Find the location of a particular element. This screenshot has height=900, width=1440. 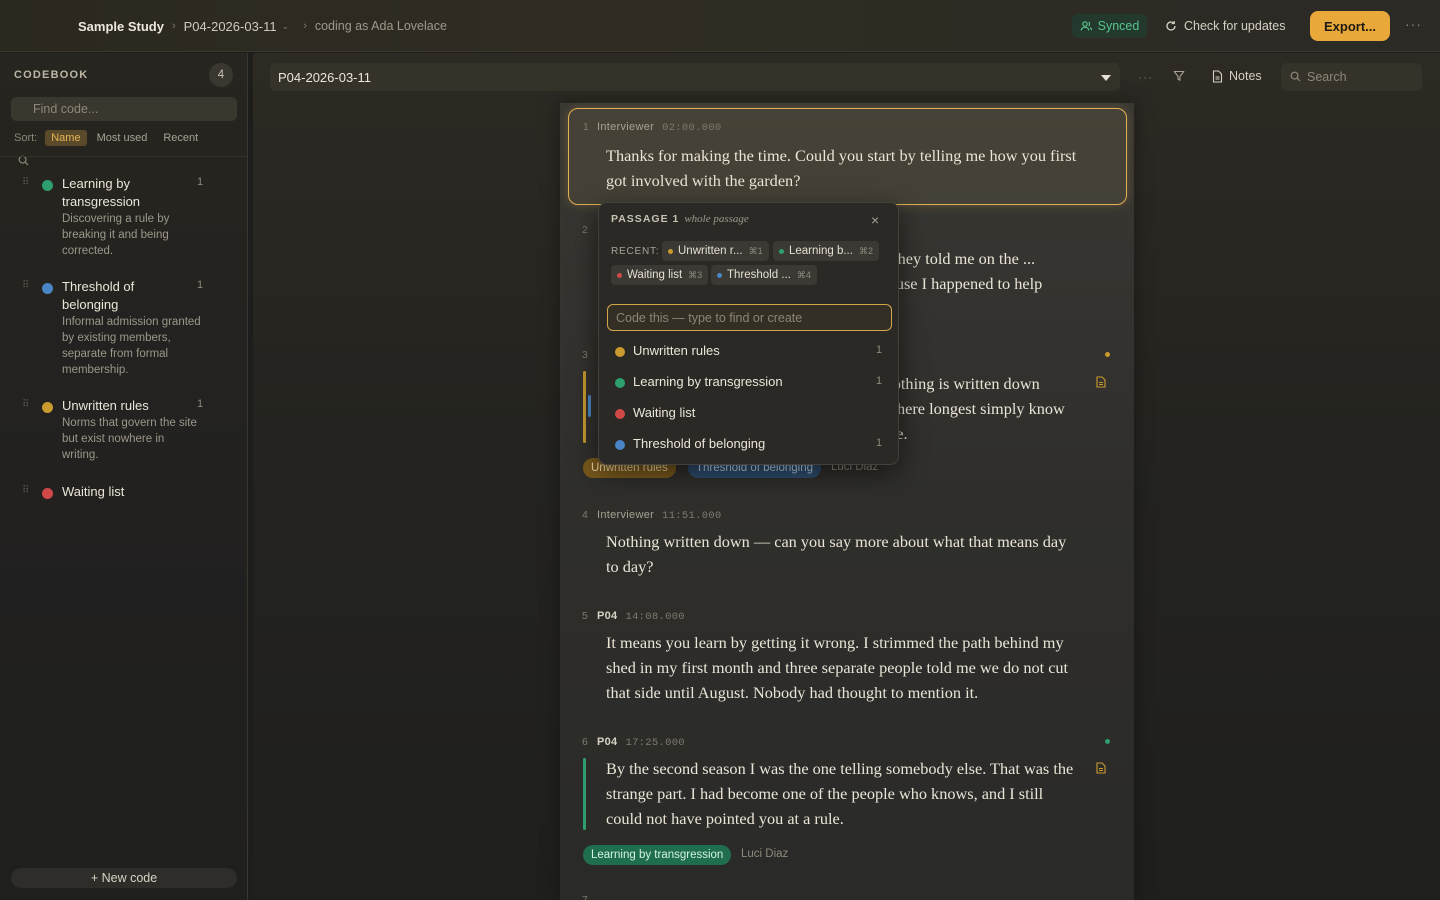

option-unwritten-rules: Unwritten rules 1 is located at coordinates (748, 351).